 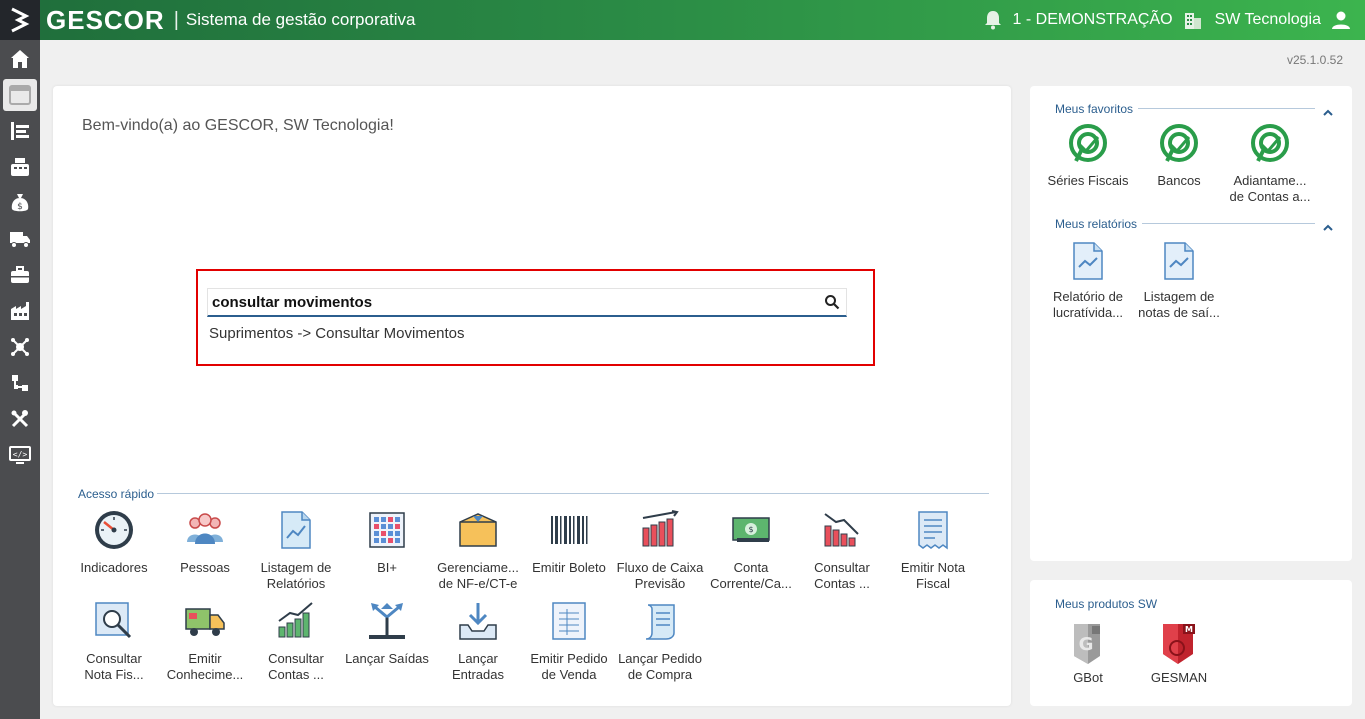 What do you see at coordinates (20, 383) in the screenshot?
I see `flow-icon` at bounding box center [20, 383].